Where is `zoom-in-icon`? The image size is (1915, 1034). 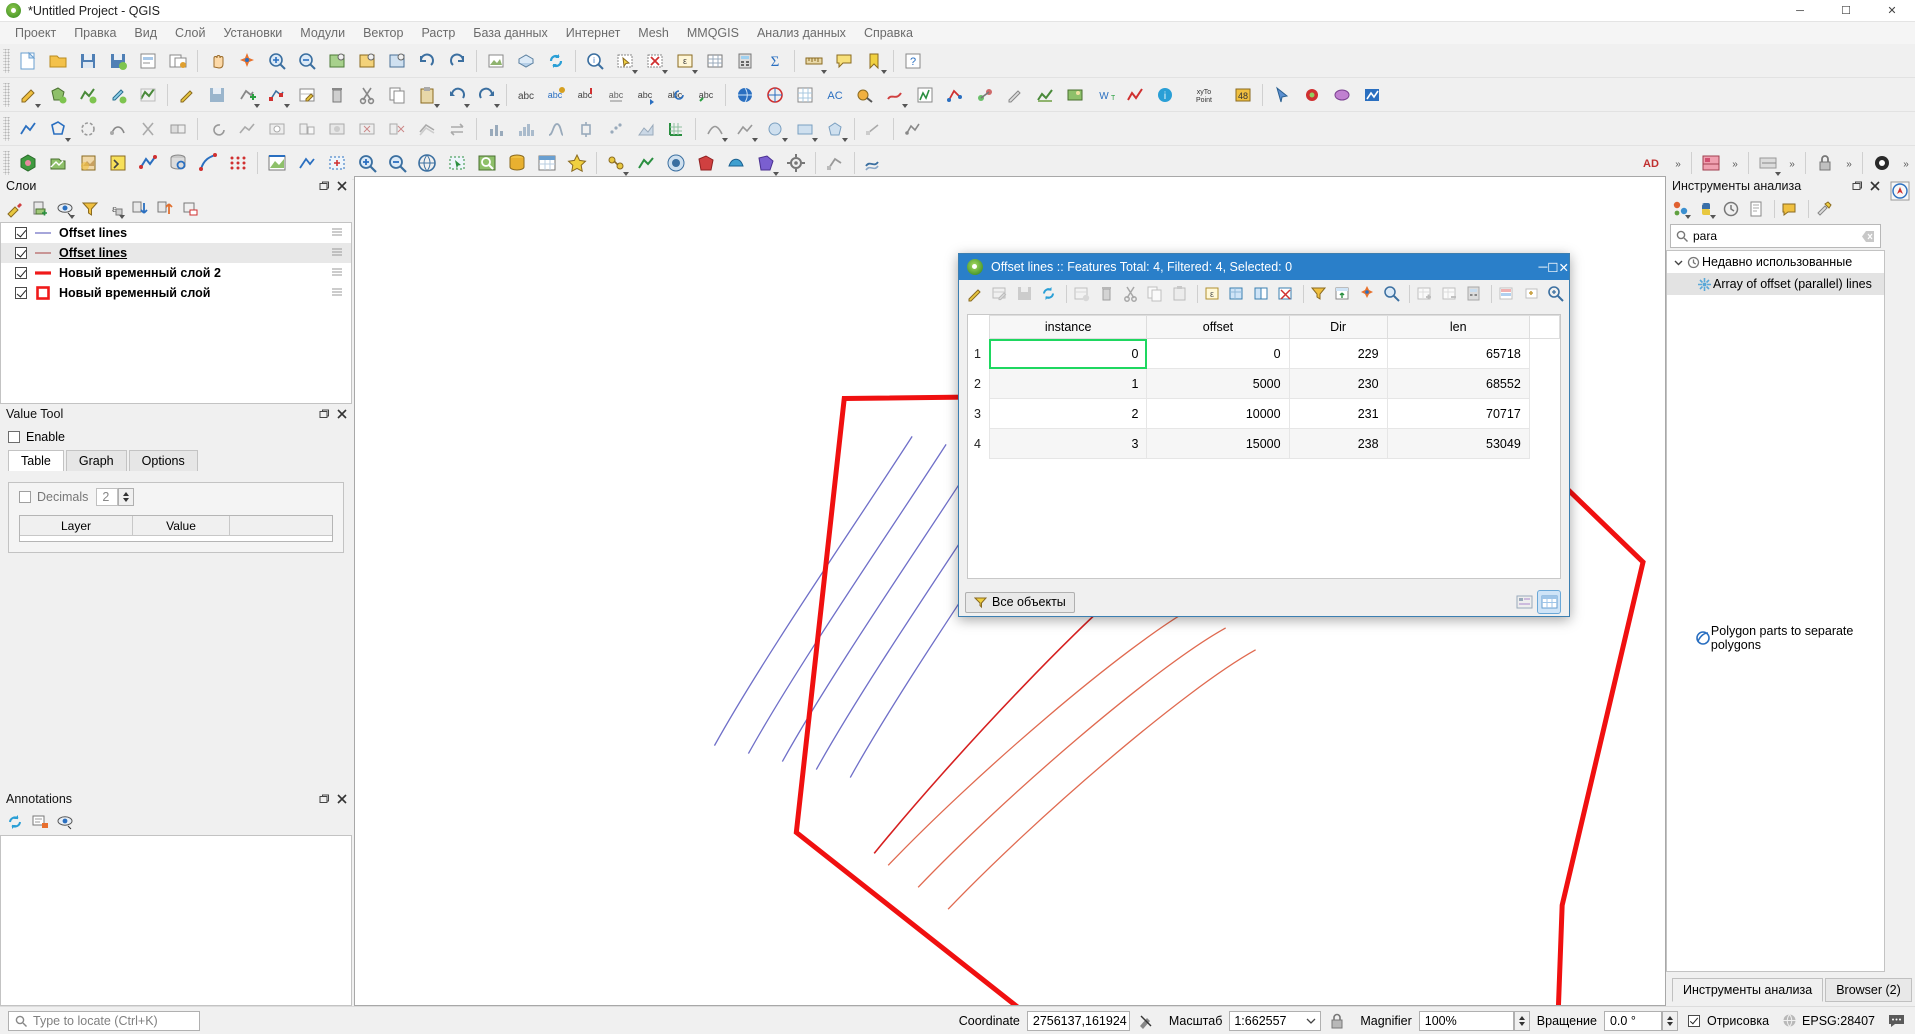 zoom-in-icon is located at coordinates (277, 61).